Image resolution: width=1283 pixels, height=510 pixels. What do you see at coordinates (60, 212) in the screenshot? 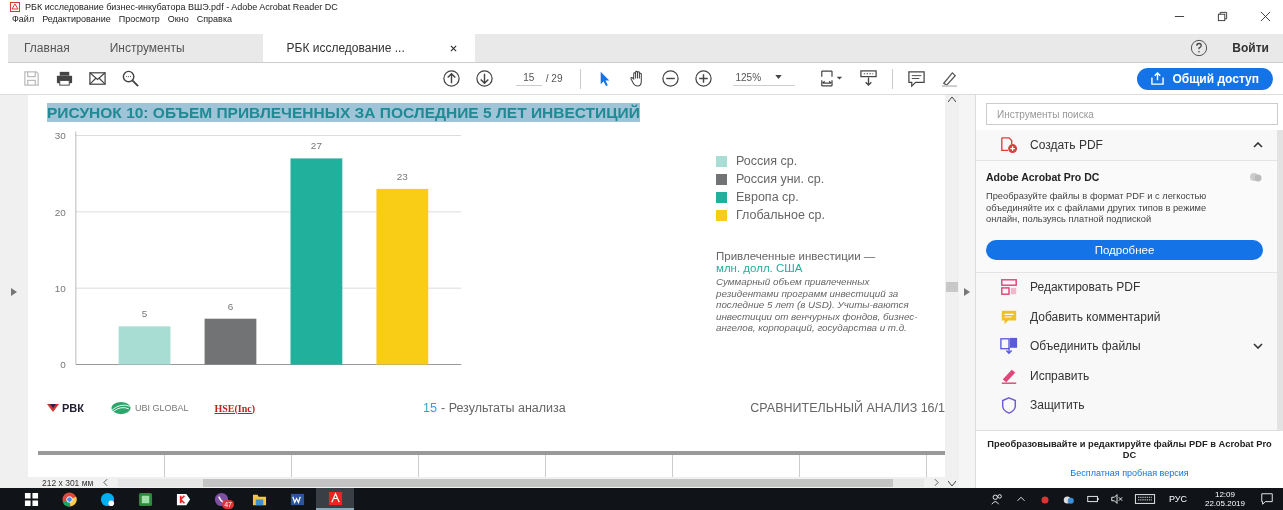
I see `y-axis-label: 20` at bounding box center [60, 212].